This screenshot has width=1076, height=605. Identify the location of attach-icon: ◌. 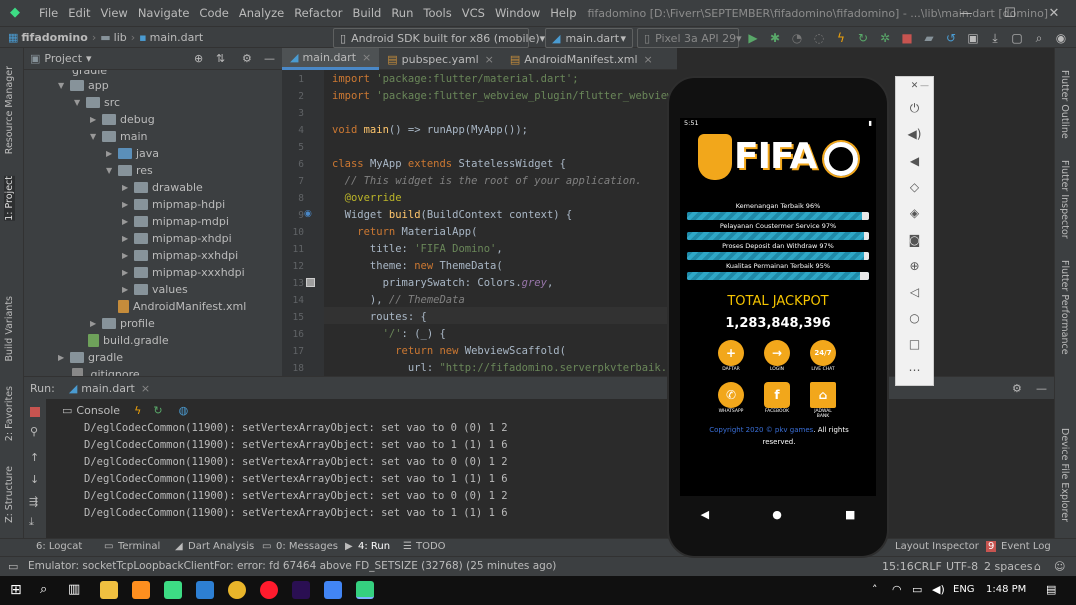
(819, 38).